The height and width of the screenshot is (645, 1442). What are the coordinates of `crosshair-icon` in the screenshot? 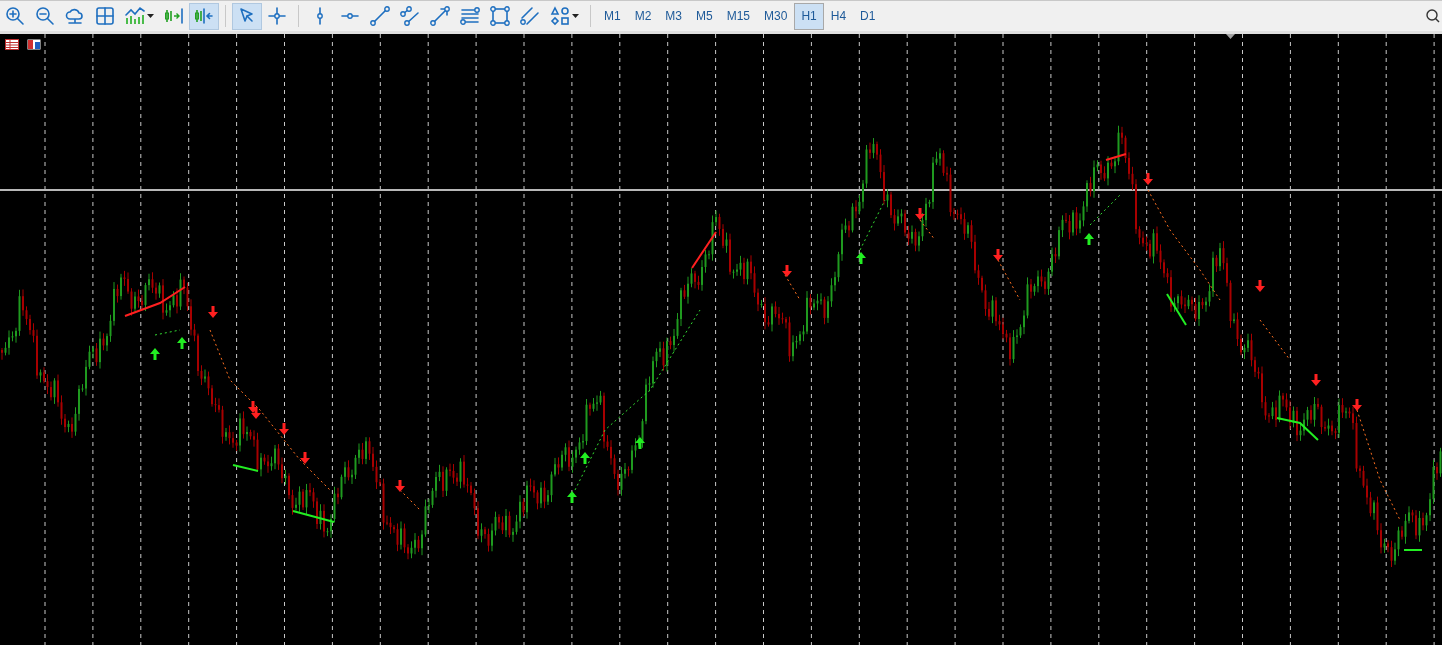 It's located at (277, 16).